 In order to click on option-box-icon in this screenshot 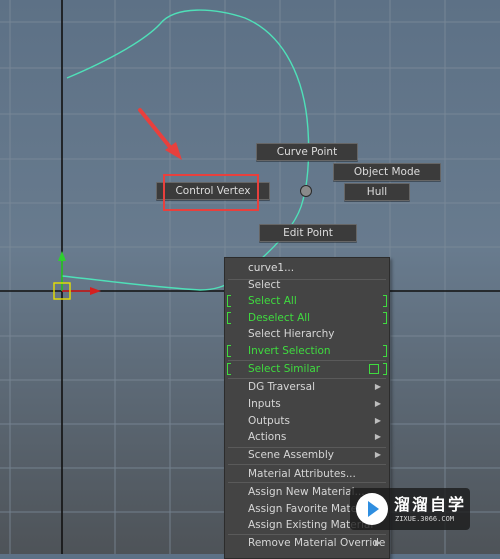, I will do `click(374, 369)`.